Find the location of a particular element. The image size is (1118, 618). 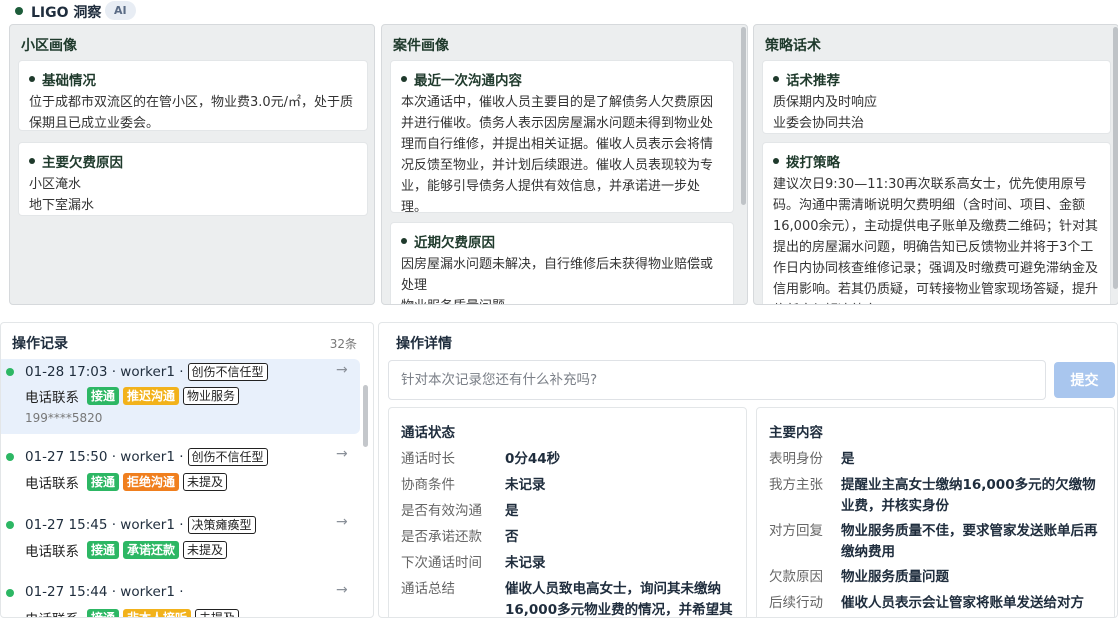

kv-row: 是否承诺还款否 is located at coordinates (460, 537).